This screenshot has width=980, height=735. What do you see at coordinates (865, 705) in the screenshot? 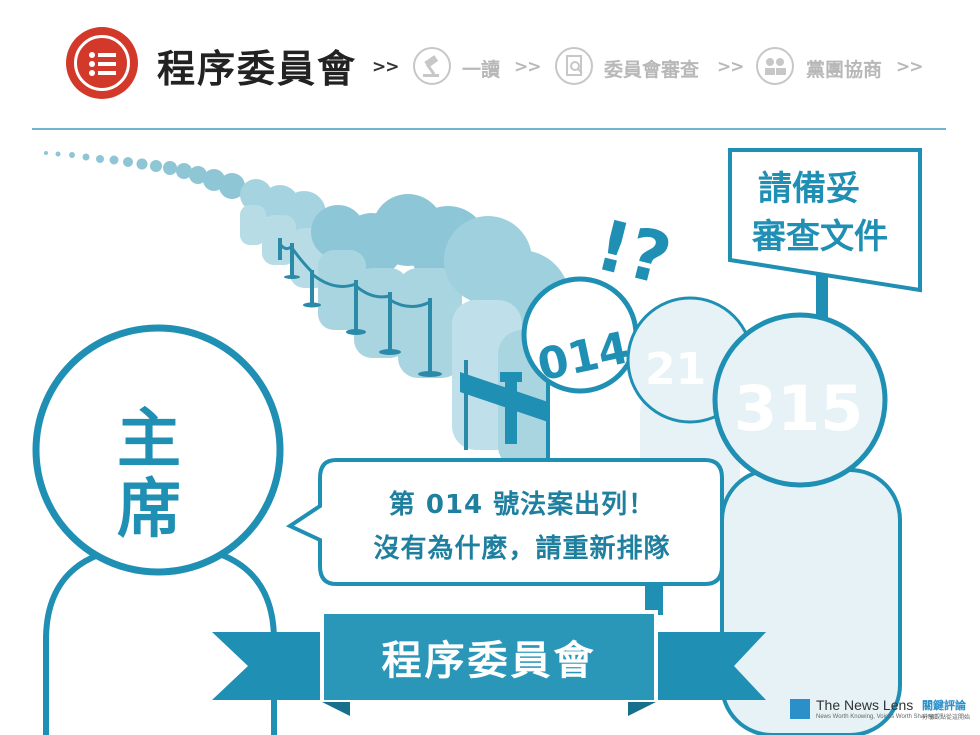
I see `brand-name: The News Lens` at bounding box center [865, 705].